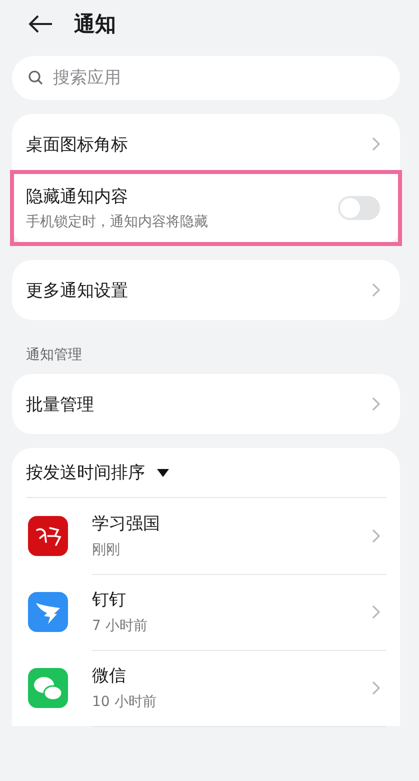  What do you see at coordinates (359, 208) in the screenshot?
I see `toggle-switch` at bounding box center [359, 208].